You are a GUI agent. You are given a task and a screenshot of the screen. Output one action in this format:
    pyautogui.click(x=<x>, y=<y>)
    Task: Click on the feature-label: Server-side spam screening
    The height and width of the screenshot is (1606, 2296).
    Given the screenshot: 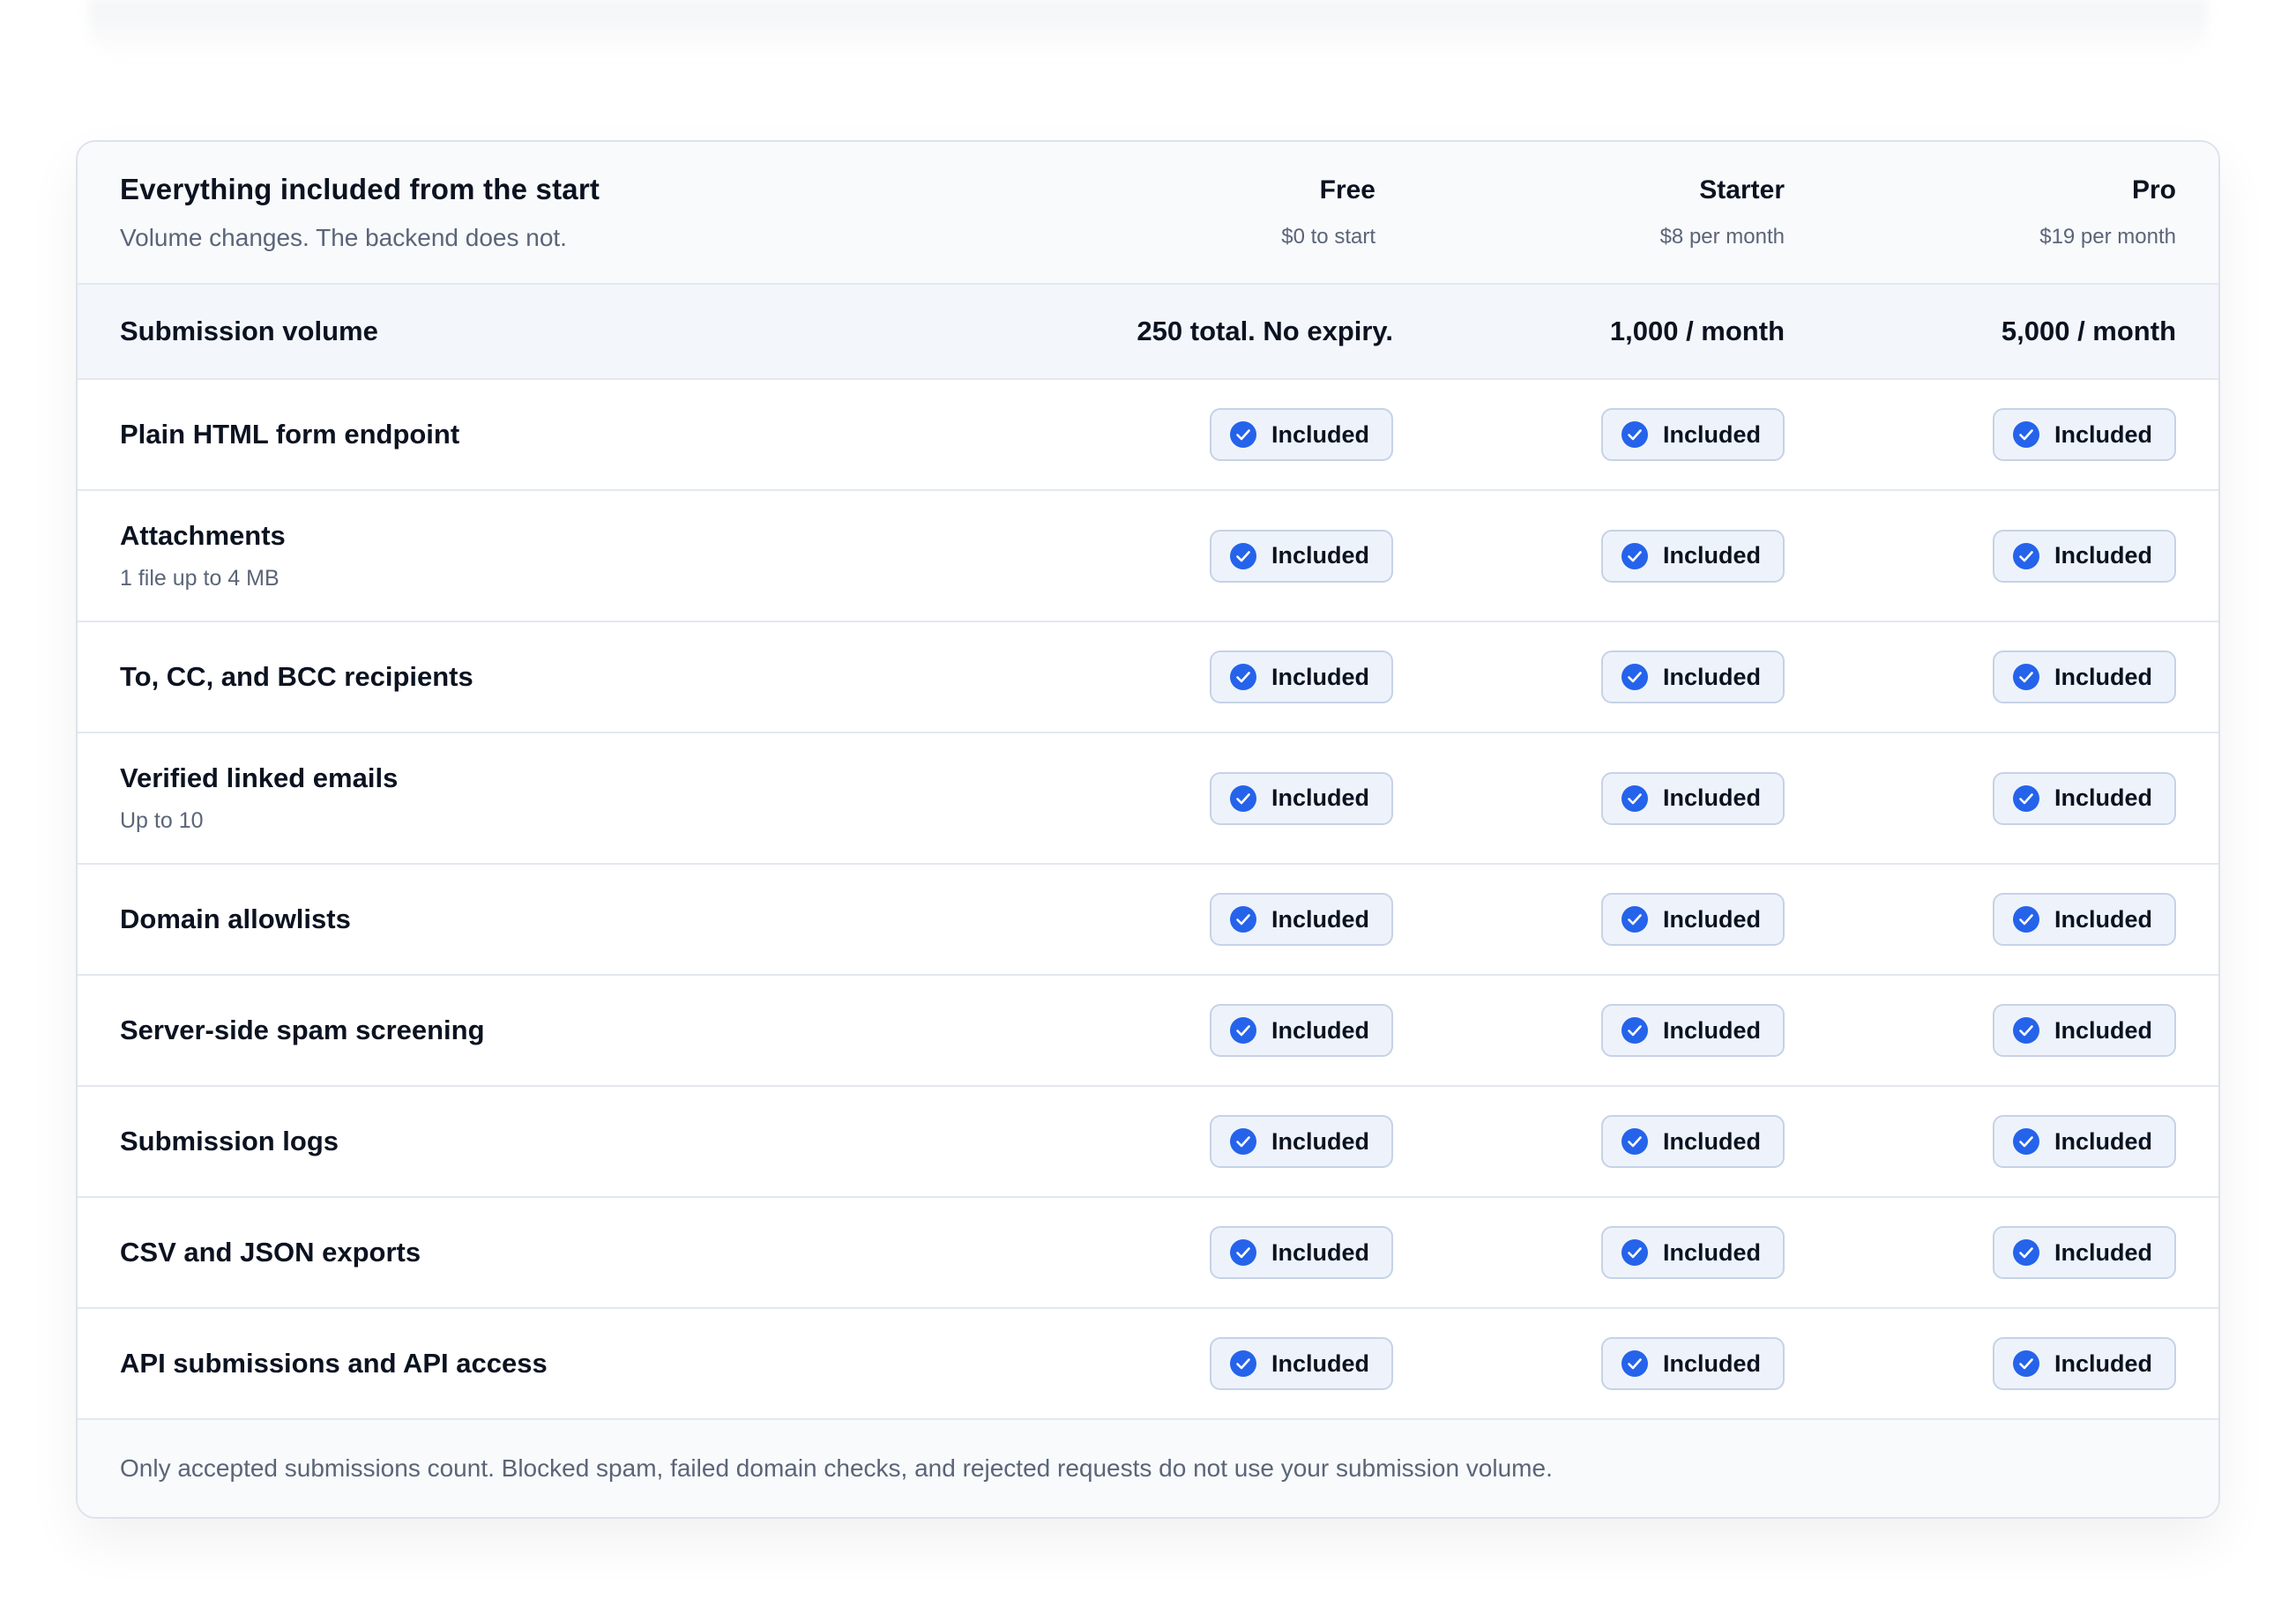 What is the action you would take?
    pyautogui.click(x=302, y=1030)
    